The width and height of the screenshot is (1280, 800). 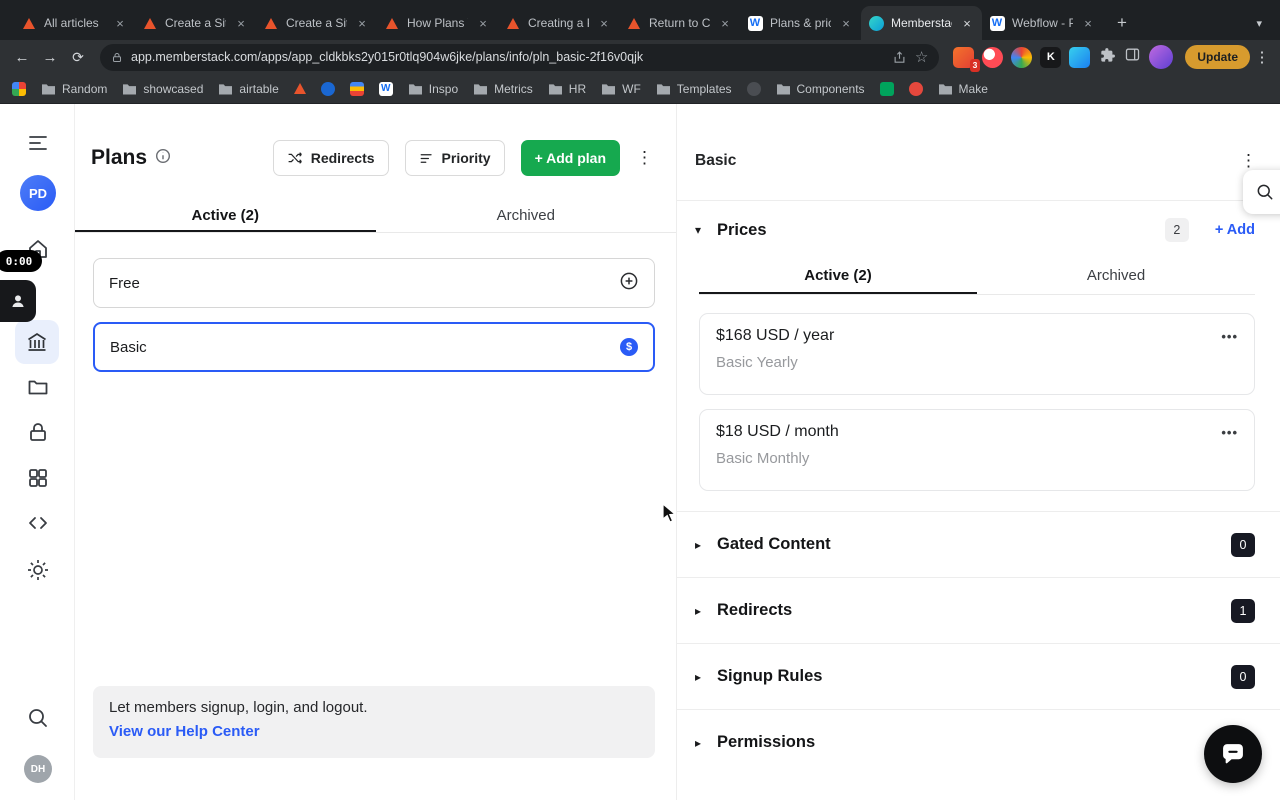 I want to click on recording-timer: 0:00, so click(x=21, y=261).